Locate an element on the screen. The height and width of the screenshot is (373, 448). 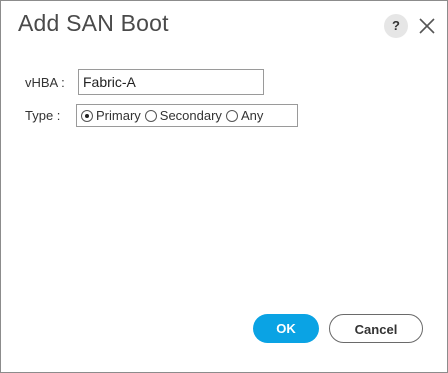
help-icon: ? is located at coordinates (396, 26).